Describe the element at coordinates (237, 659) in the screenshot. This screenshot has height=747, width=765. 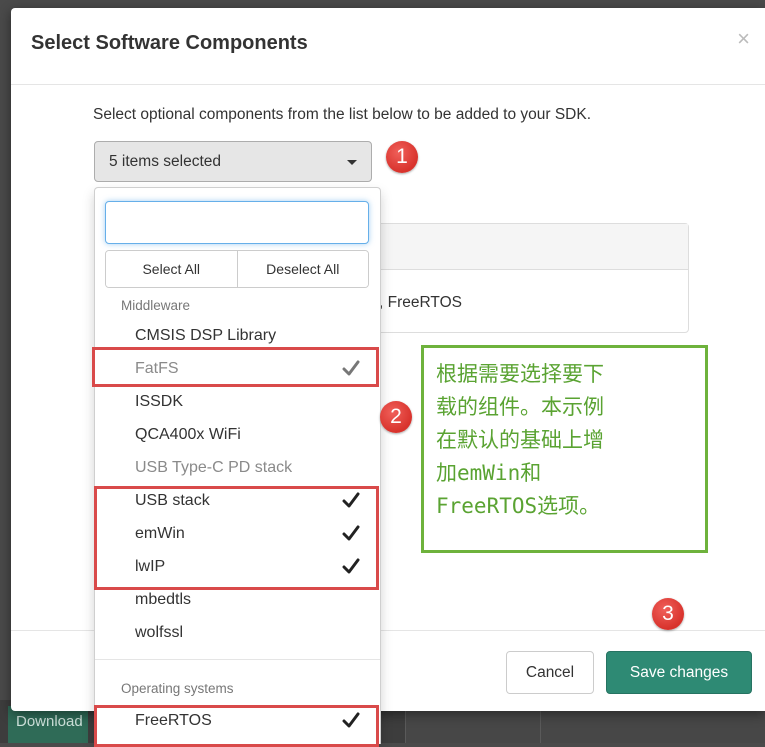
I see `dropdown-divider` at that location.